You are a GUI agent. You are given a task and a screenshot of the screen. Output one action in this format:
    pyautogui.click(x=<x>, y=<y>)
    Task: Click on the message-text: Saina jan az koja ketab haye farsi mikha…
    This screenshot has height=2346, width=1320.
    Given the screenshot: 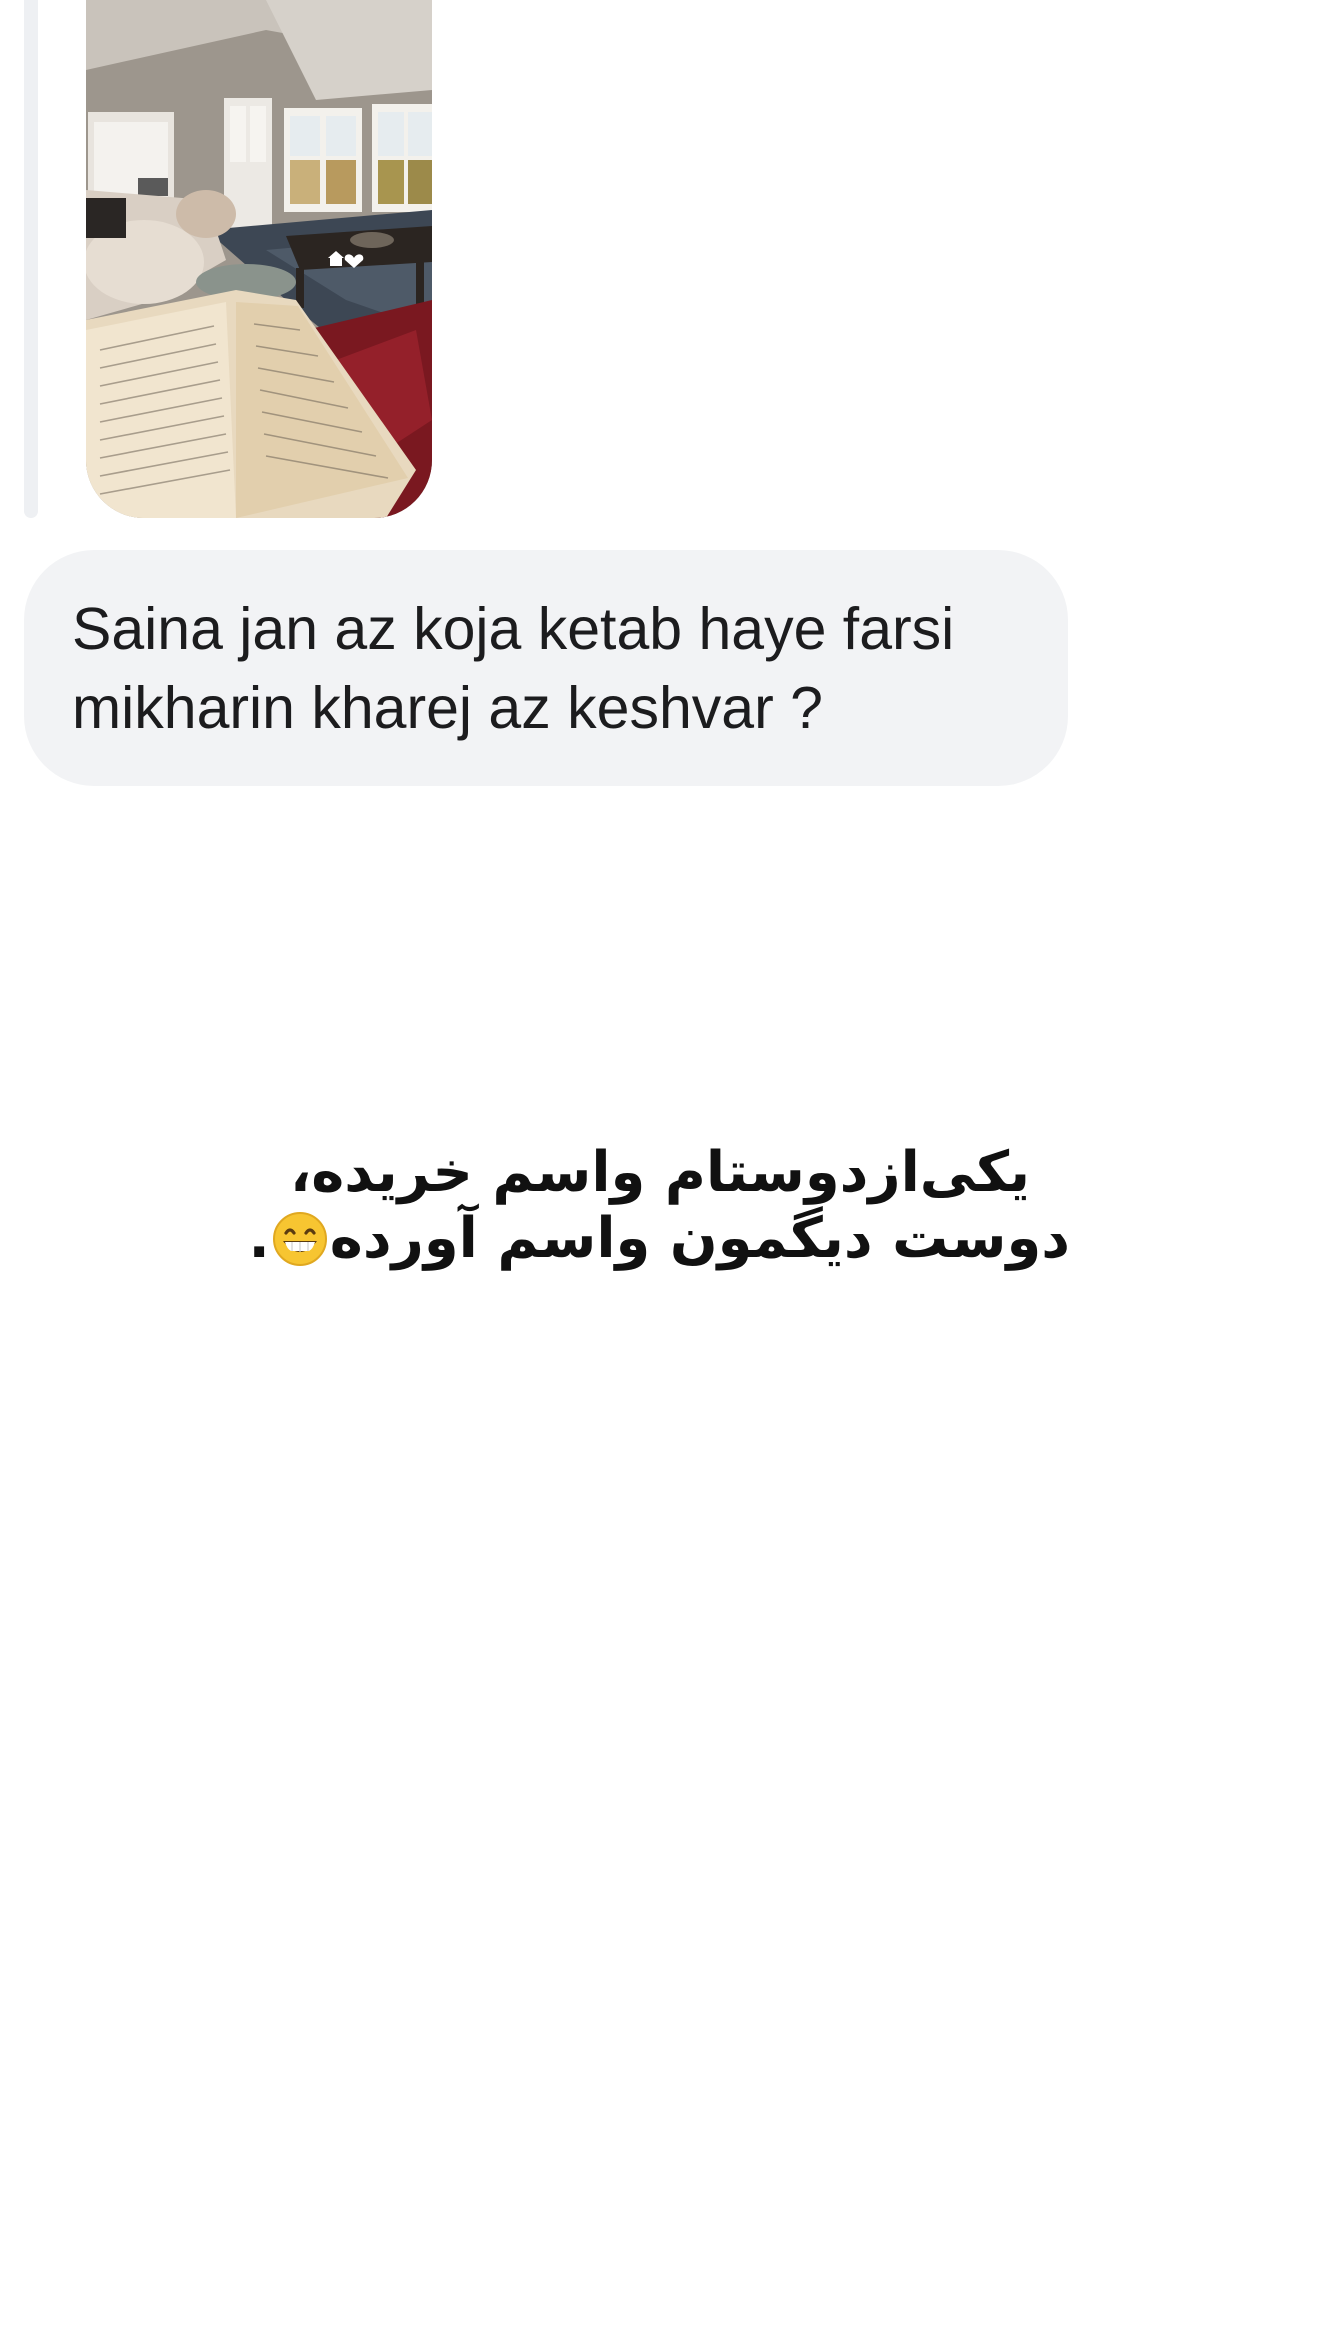 What is the action you would take?
    pyautogui.click(x=513, y=668)
    